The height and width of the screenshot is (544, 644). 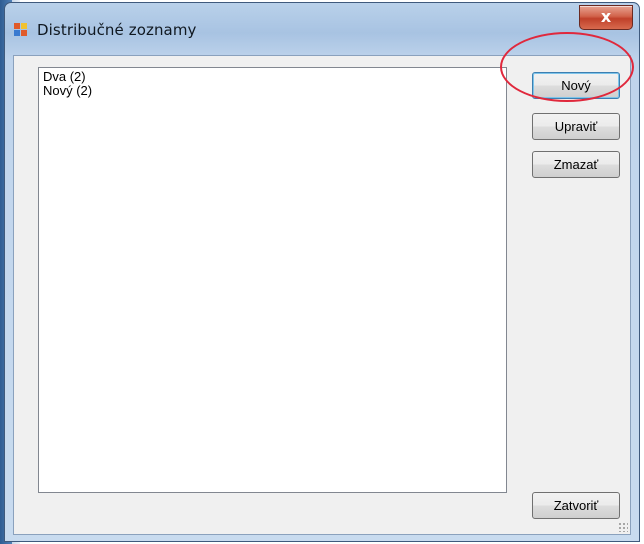 What do you see at coordinates (272, 77) in the screenshot?
I see `list-item: Dva (2)` at bounding box center [272, 77].